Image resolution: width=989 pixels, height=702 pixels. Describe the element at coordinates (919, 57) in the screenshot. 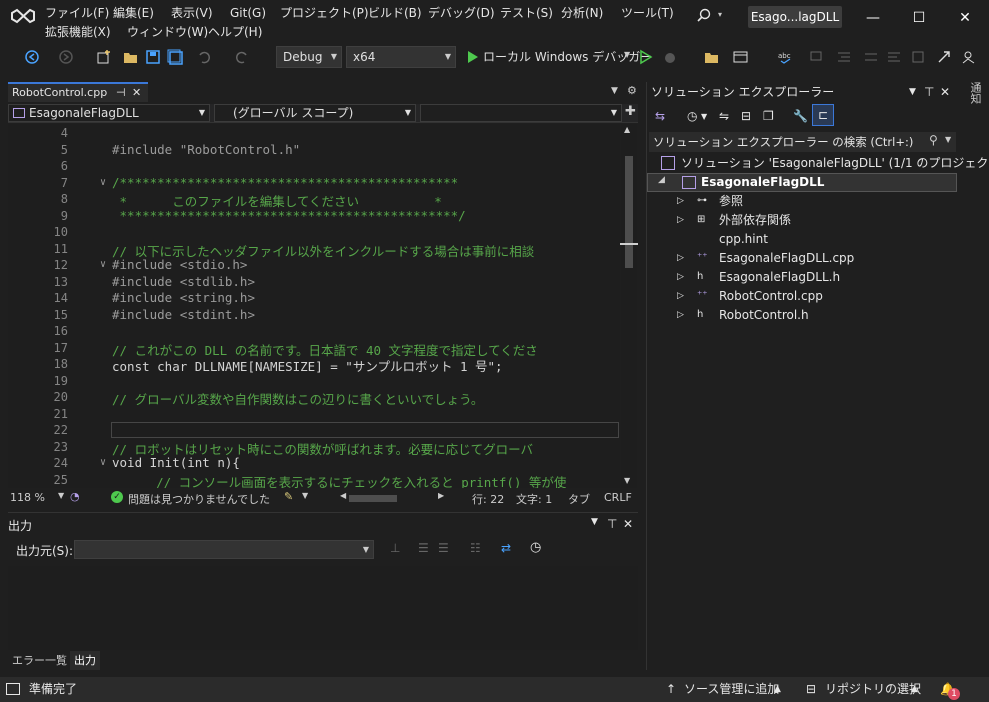

I see `toolbar-options-icon` at that location.